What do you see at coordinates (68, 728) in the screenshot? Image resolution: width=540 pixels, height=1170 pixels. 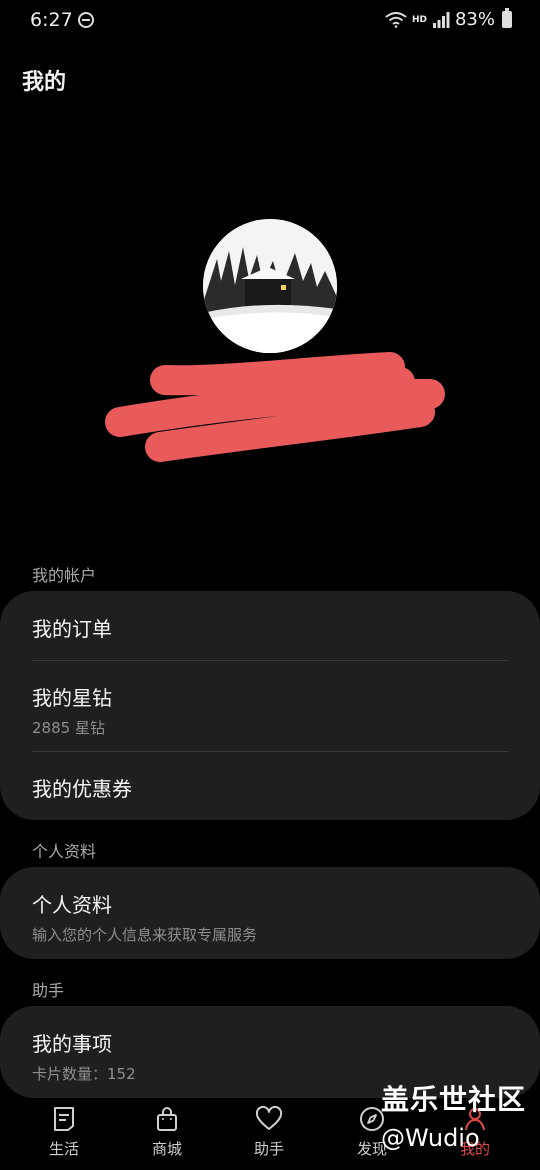 I see `my-diamonds-count: 2885 星钻` at bounding box center [68, 728].